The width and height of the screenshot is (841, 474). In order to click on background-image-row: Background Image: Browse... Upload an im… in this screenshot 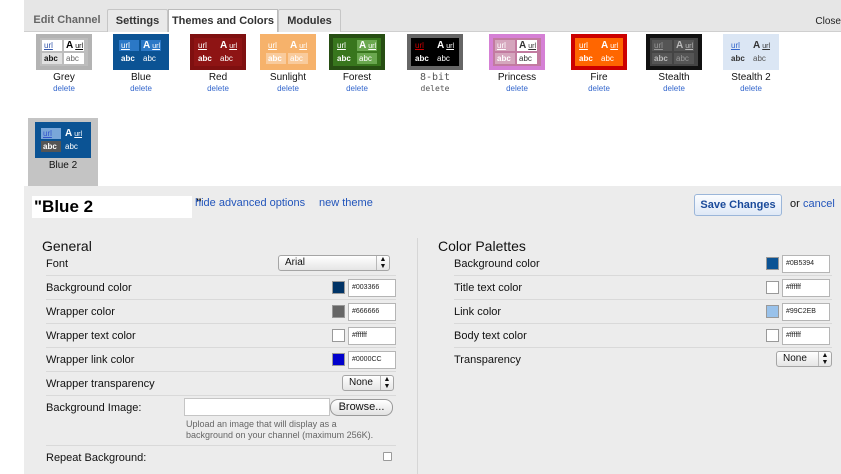, I will do `click(221, 421)`.